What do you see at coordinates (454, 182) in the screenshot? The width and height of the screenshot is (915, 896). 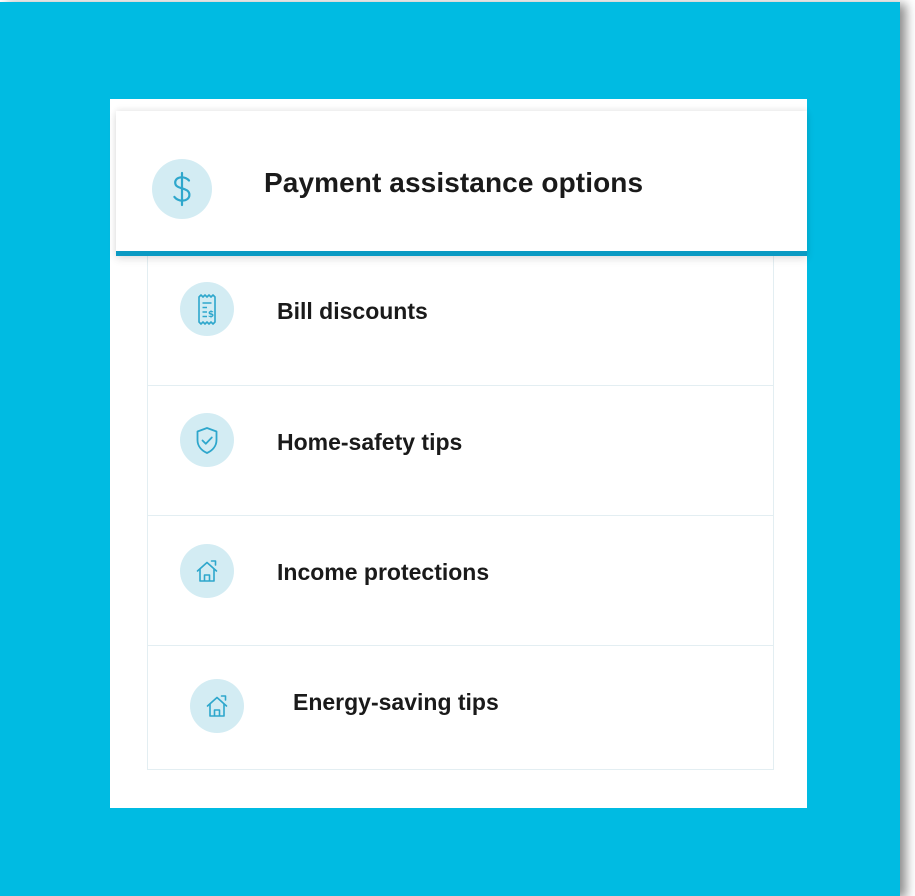 I see `header-title: Payment assistance options` at bounding box center [454, 182].